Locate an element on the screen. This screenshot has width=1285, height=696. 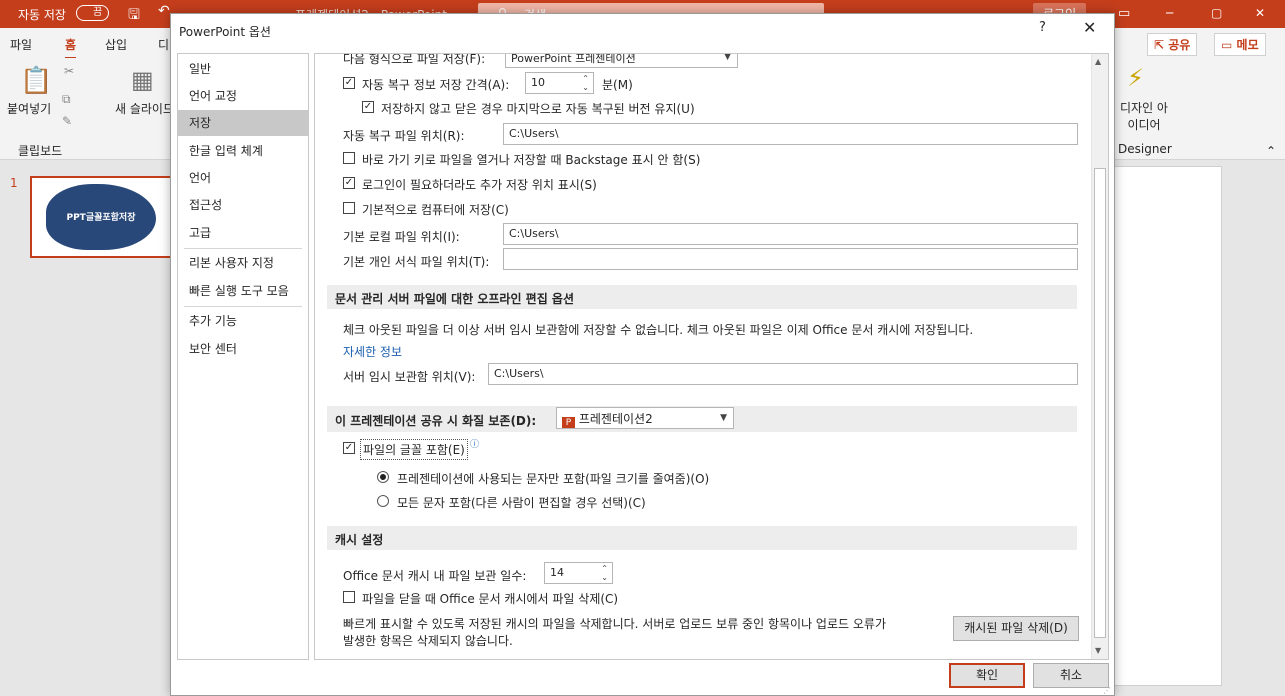
embed-fonts-label: 파일의 글꼴 포함(E) is located at coordinates (414, 449).